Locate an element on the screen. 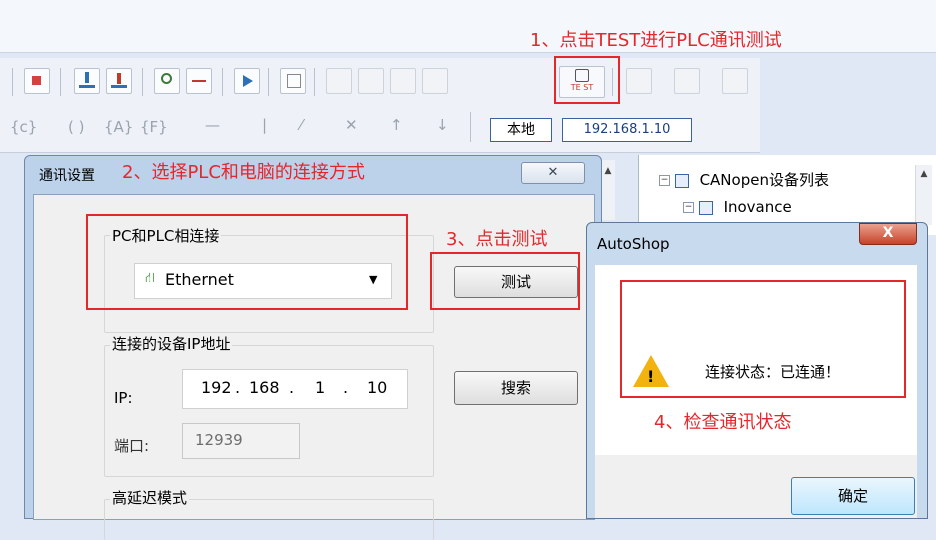 This screenshot has height=540, width=936. stop-icon is located at coordinates (37, 81).